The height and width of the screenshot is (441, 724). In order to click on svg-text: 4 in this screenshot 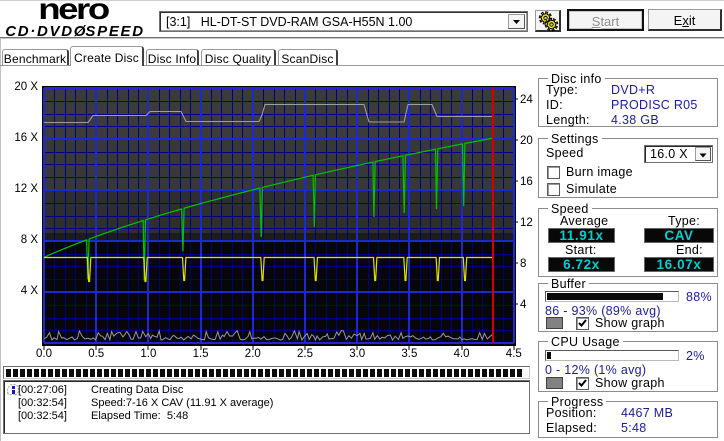, I will do `click(523, 305)`.